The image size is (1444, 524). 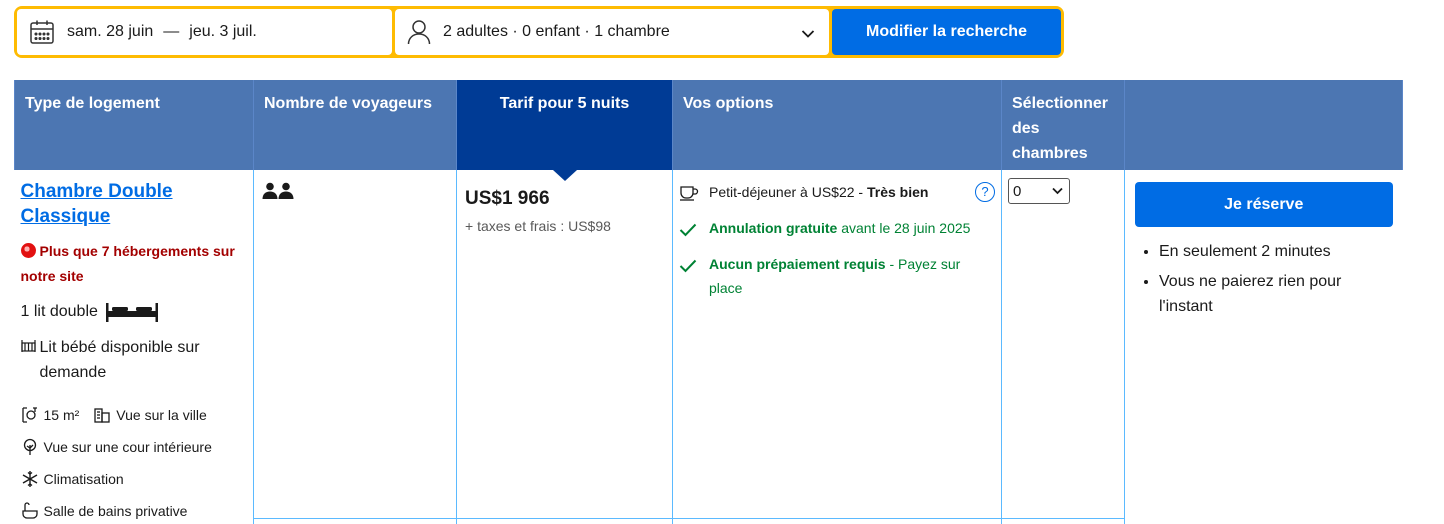 I want to click on cancel-rest: avant le 28 juin 2025, so click(x=904, y=228).